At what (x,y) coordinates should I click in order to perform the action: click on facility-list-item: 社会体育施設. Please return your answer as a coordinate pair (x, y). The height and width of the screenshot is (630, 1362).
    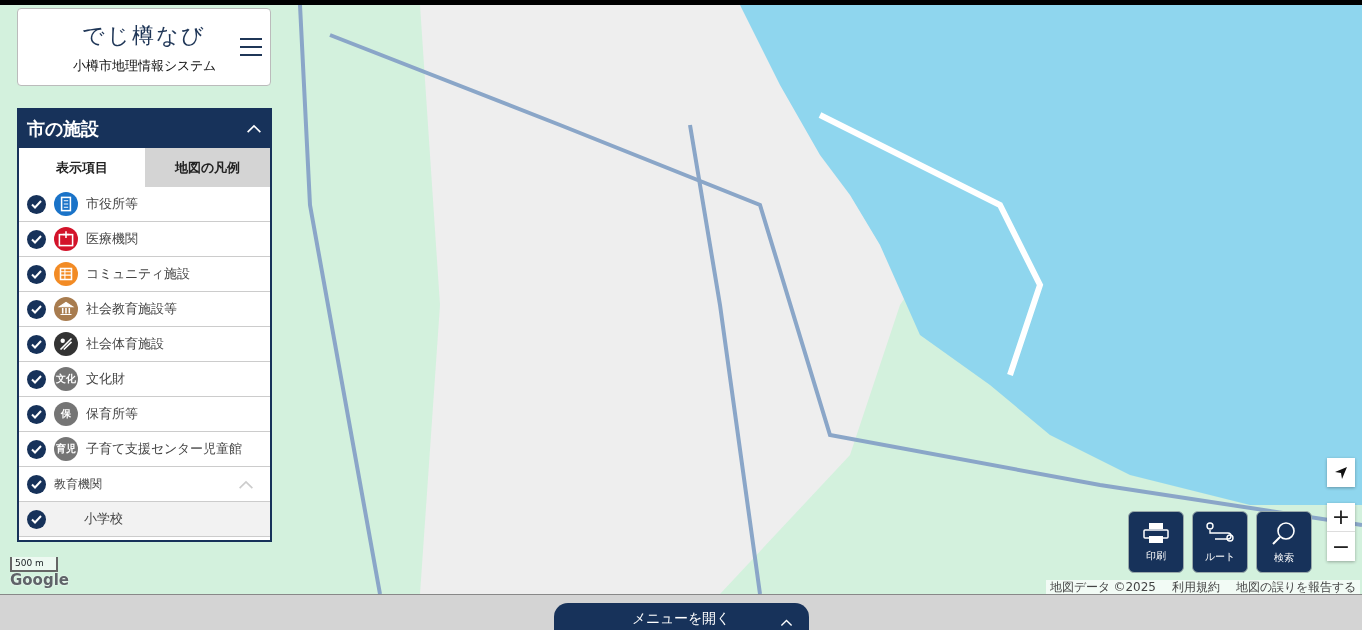
    Looking at the image, I should click on (144, 344).